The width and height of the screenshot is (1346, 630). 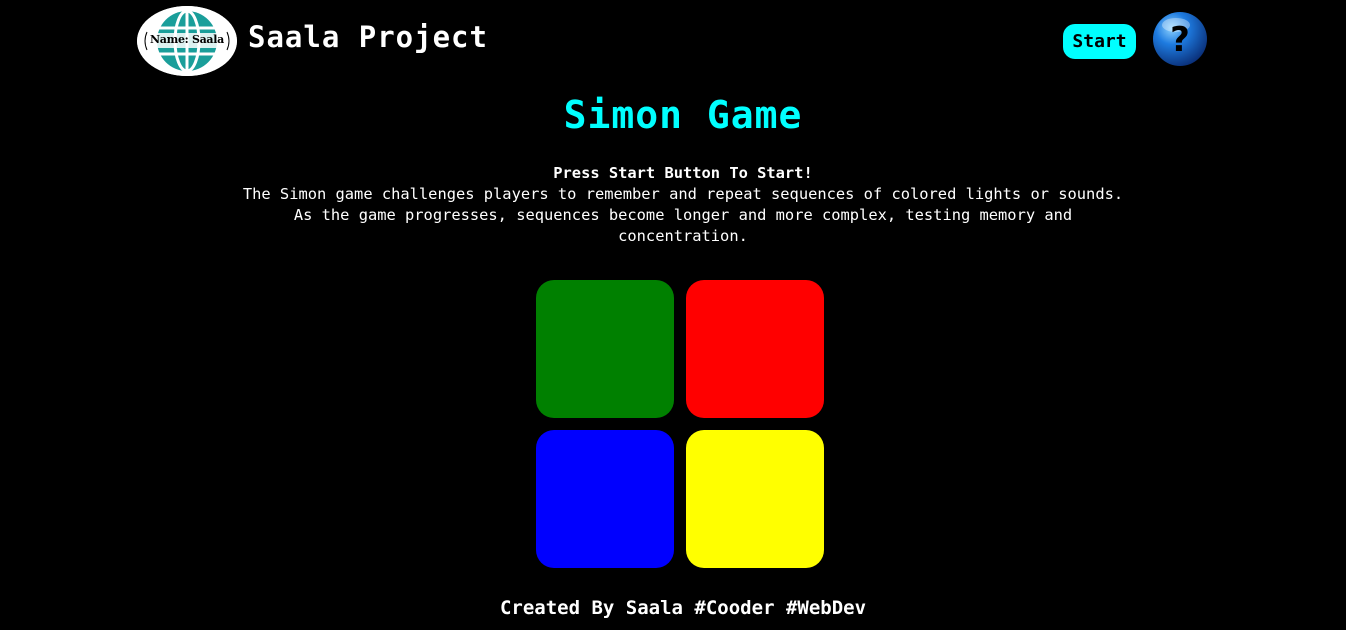 I want to click on red-pad, so click(x=755, y=349).